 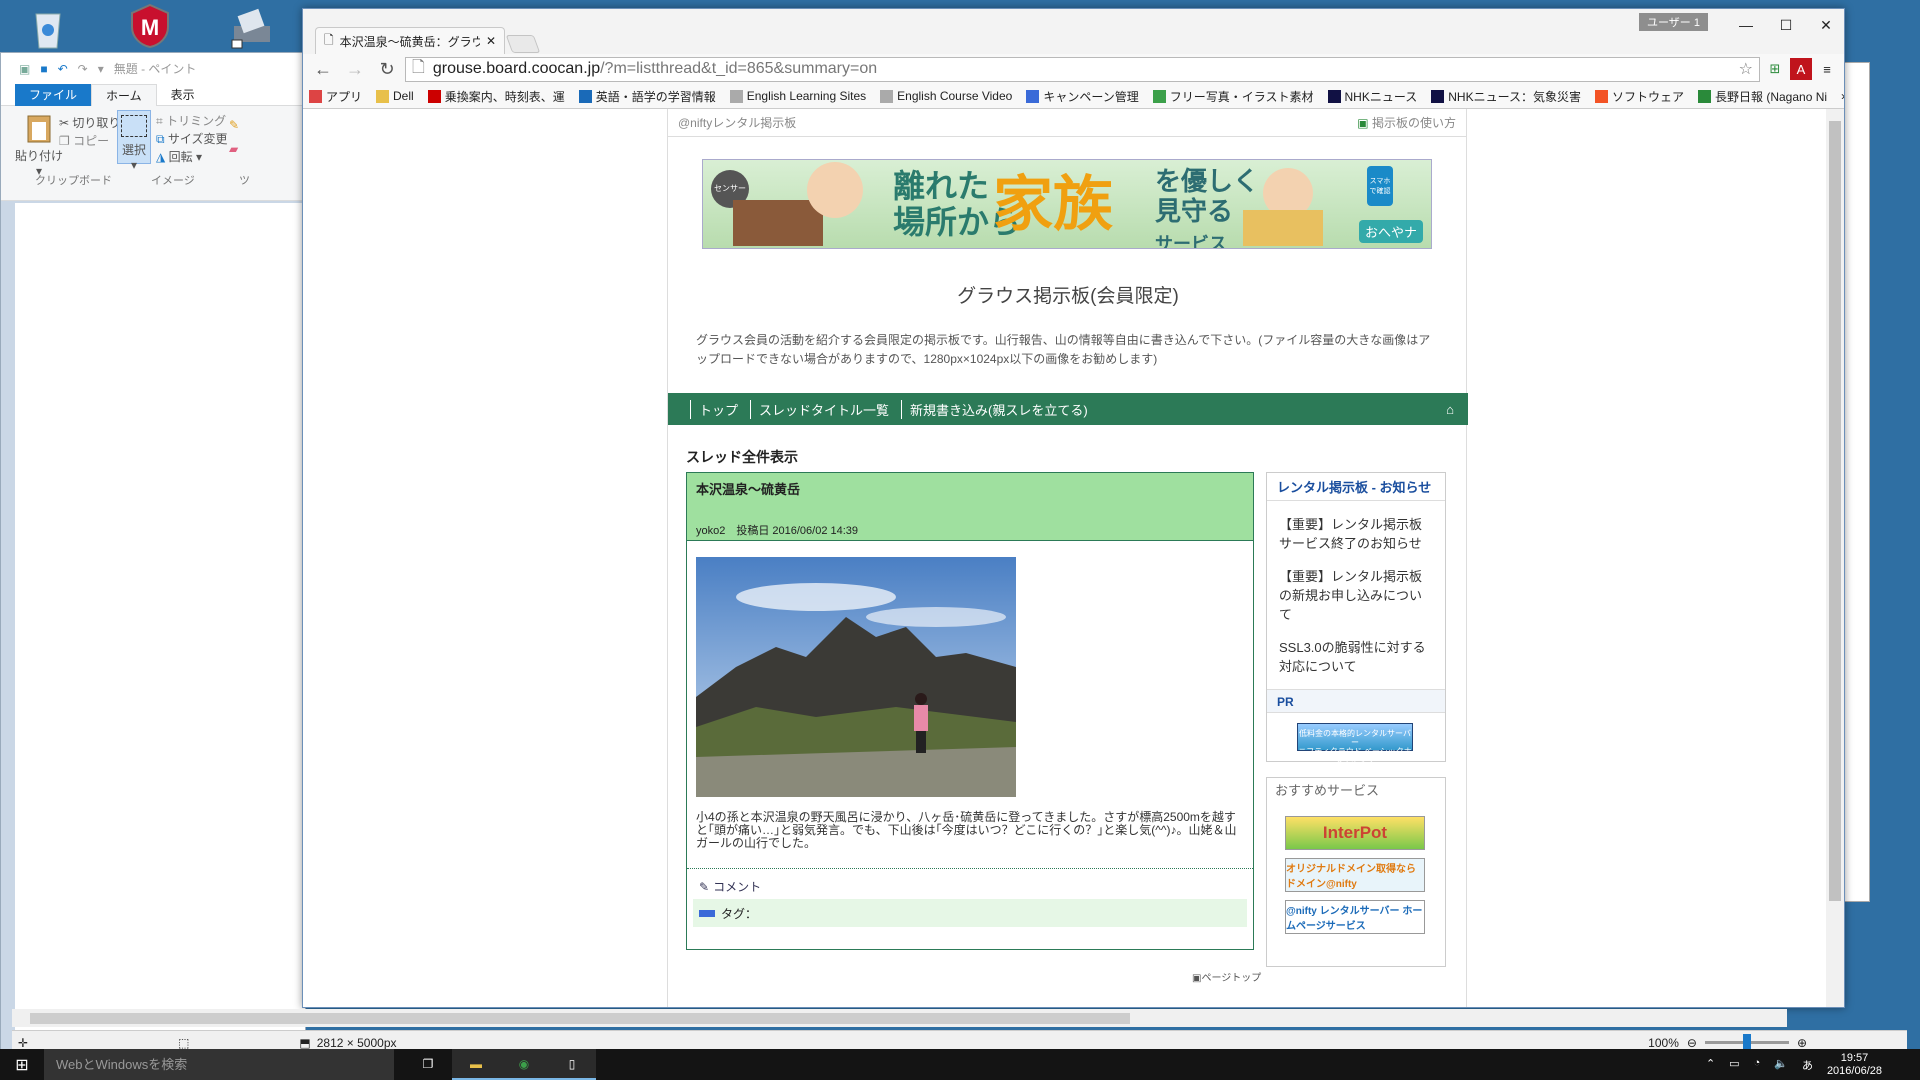 What do you see at coordinates (53, 94) in the screenshot?
I see `tab-file: ファイル` at bounding box center [53, 94].